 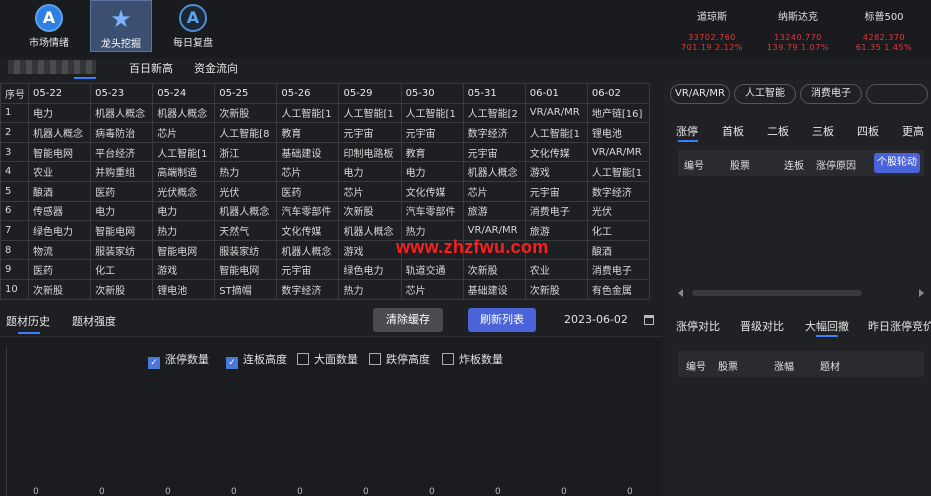 What do you see at coordinates (216, 68) in the screenshot?
I see `tab-fund-flow: 资金流向` at bounding box center [216, 68].